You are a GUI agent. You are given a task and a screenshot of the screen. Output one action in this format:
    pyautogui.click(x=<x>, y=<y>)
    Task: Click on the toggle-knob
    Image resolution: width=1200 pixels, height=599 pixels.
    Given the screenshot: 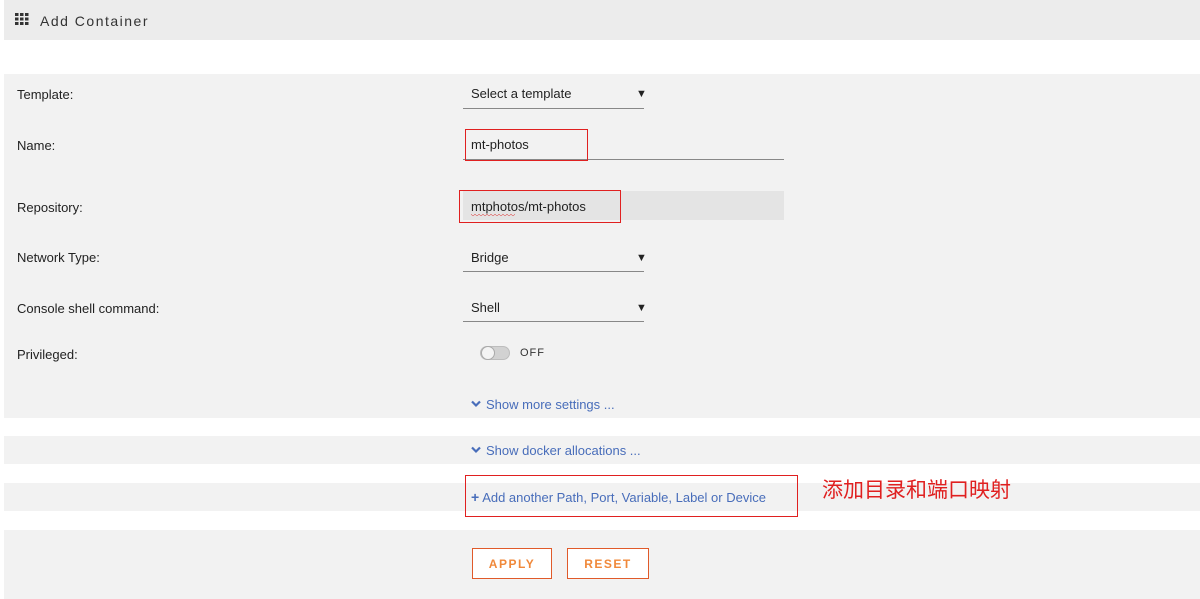 What is the action you would take?
    pyautogui.click(x=488, y=353)
    